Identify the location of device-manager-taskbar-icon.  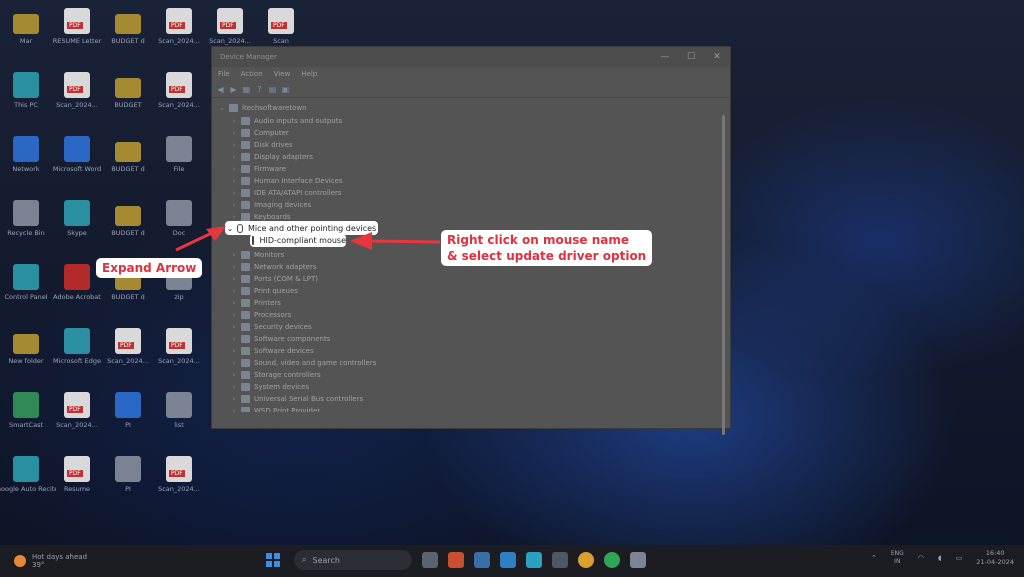
(638, 560).